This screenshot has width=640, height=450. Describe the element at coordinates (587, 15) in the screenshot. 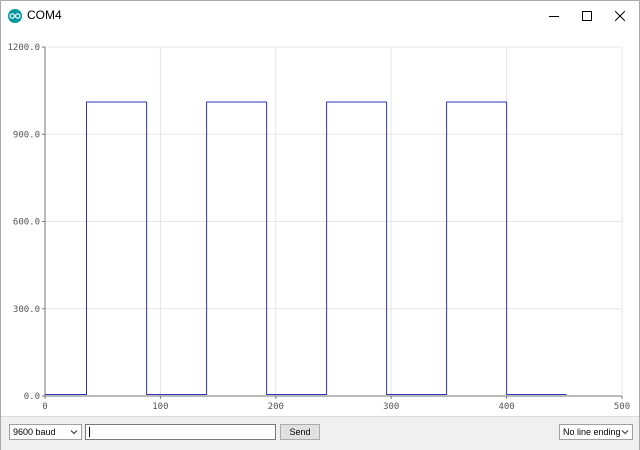

I see `maximize-icon` at that location.